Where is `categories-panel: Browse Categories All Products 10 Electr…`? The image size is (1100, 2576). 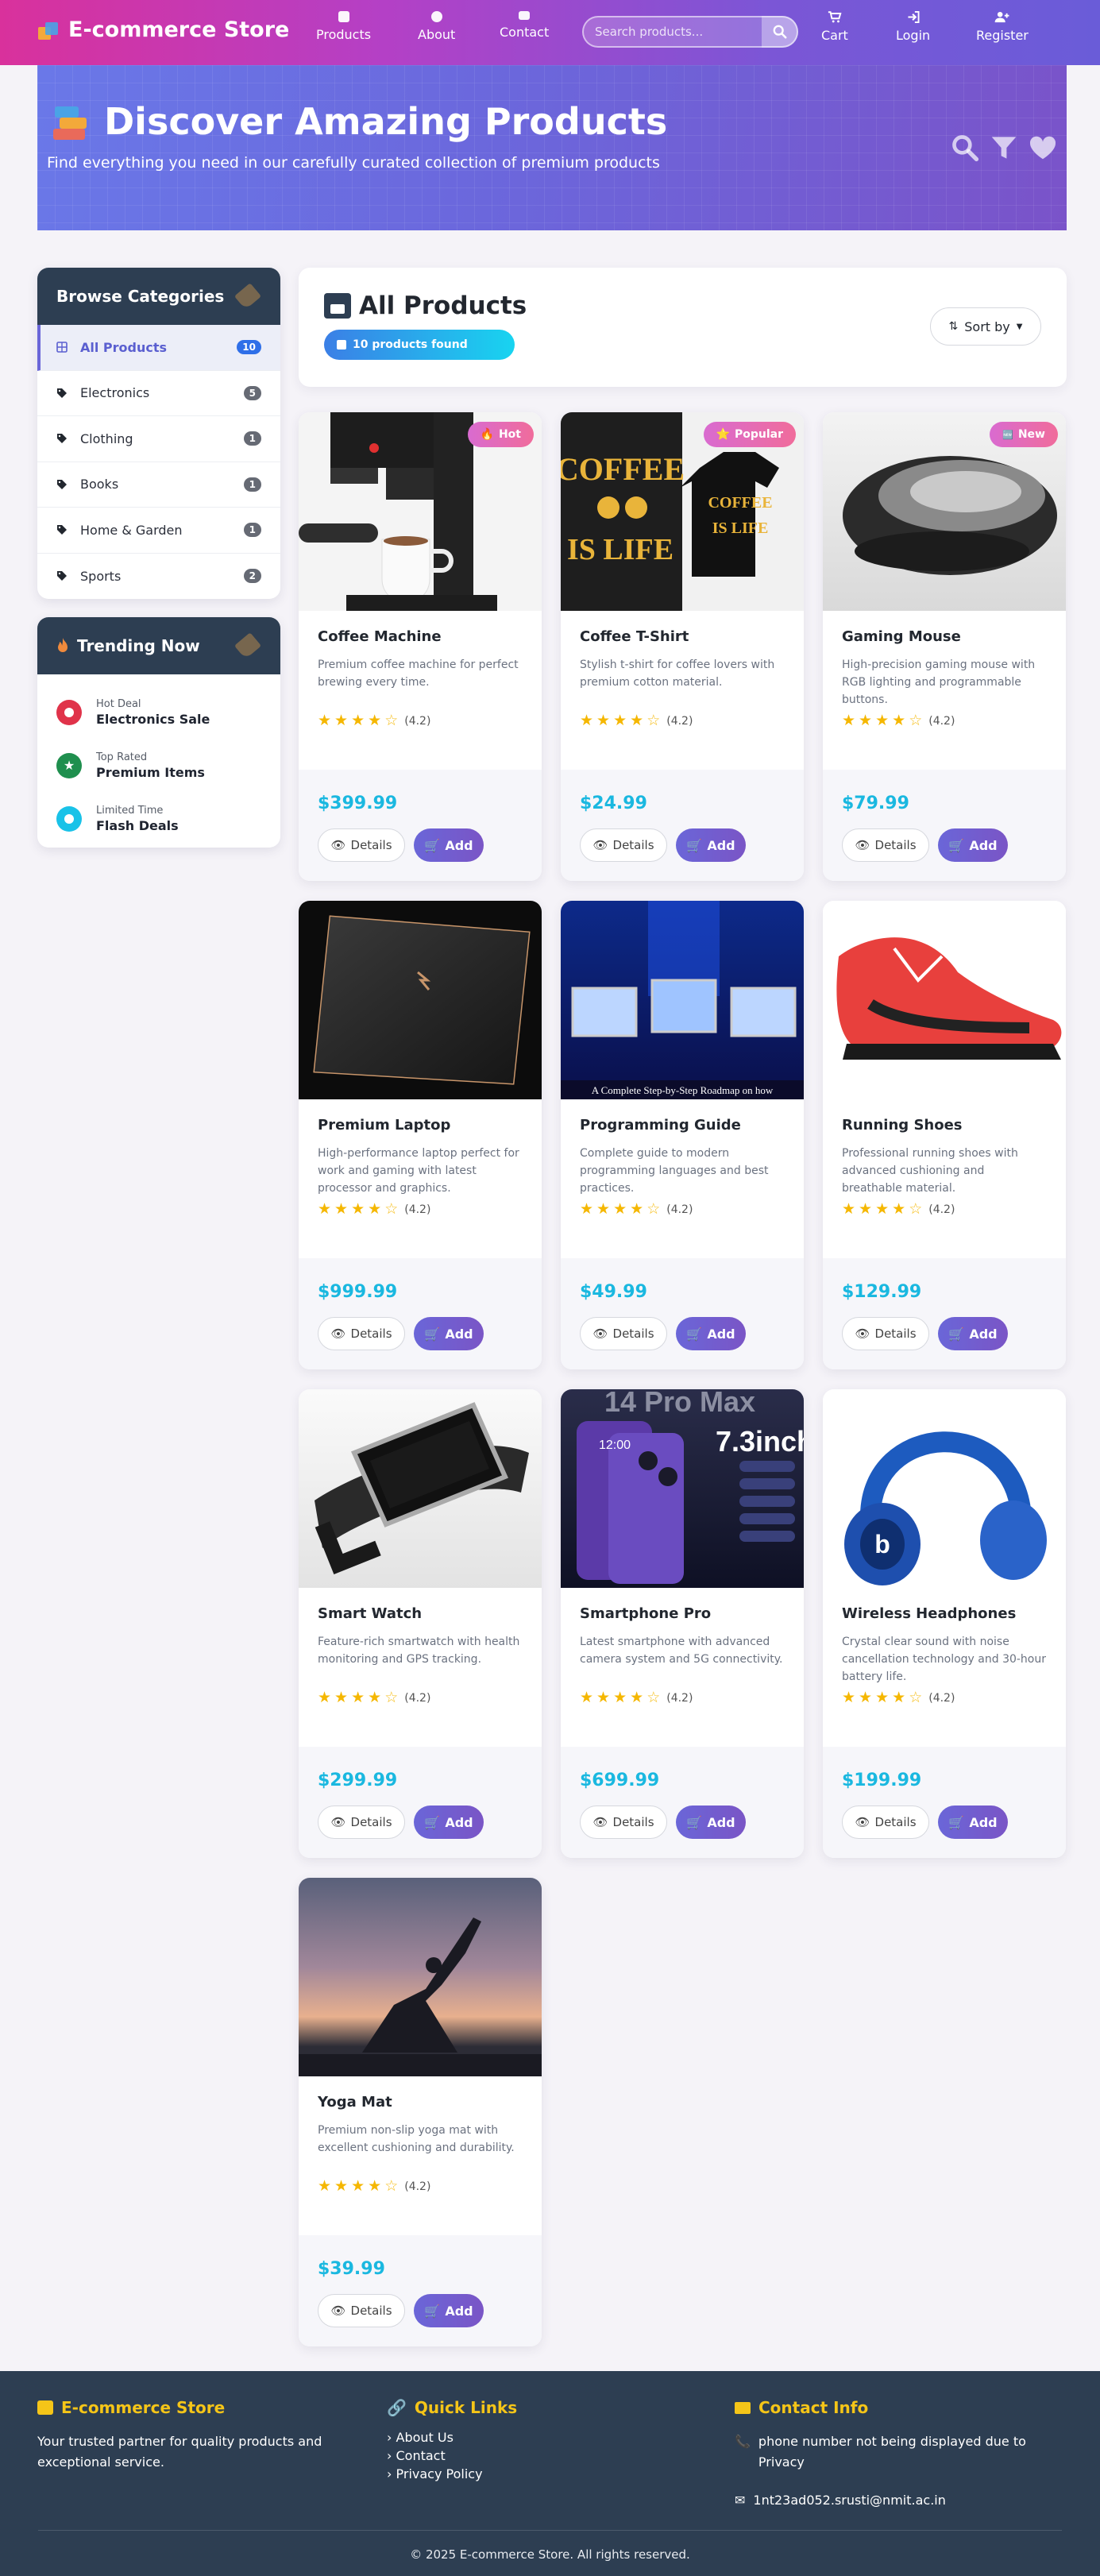
categories-panel: Browse Categories All Products 10 Electr… is located at coordinates (158, 433).